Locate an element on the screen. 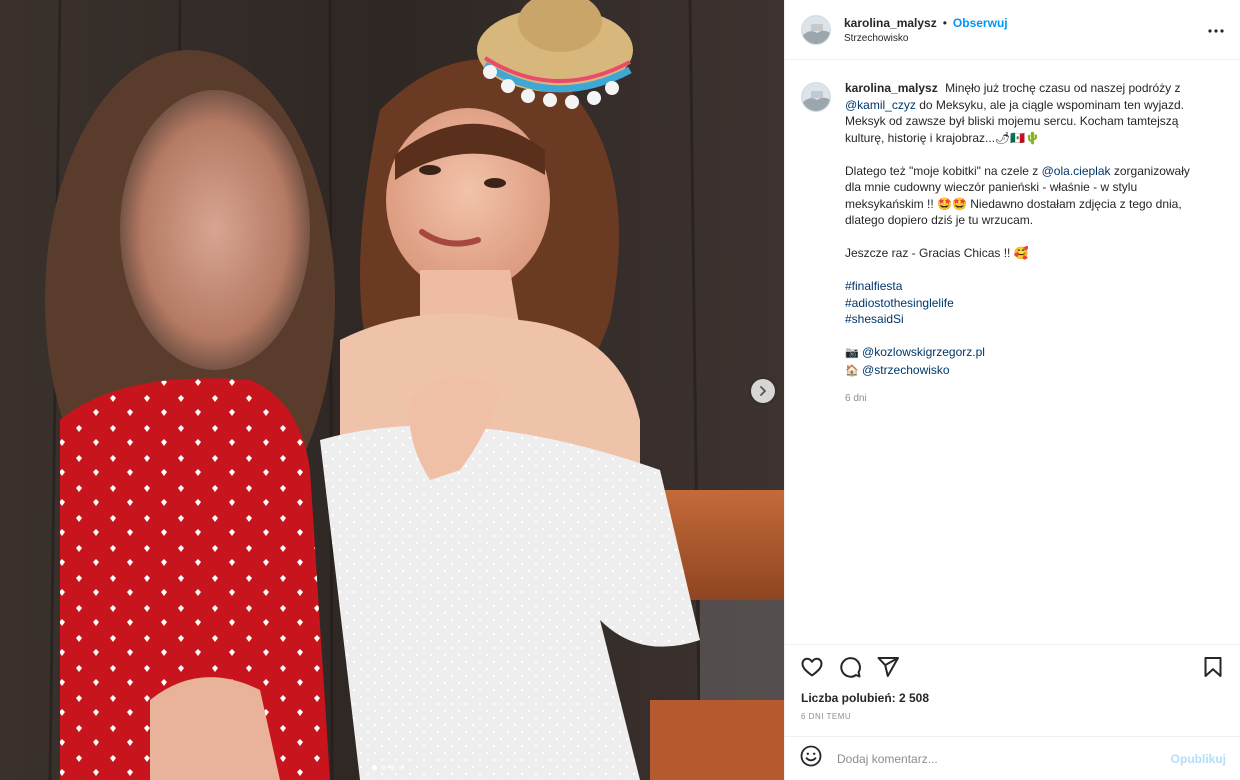 The width and height of the screenshot is (1240, 780). avatar is located at coordinates (816, 29).